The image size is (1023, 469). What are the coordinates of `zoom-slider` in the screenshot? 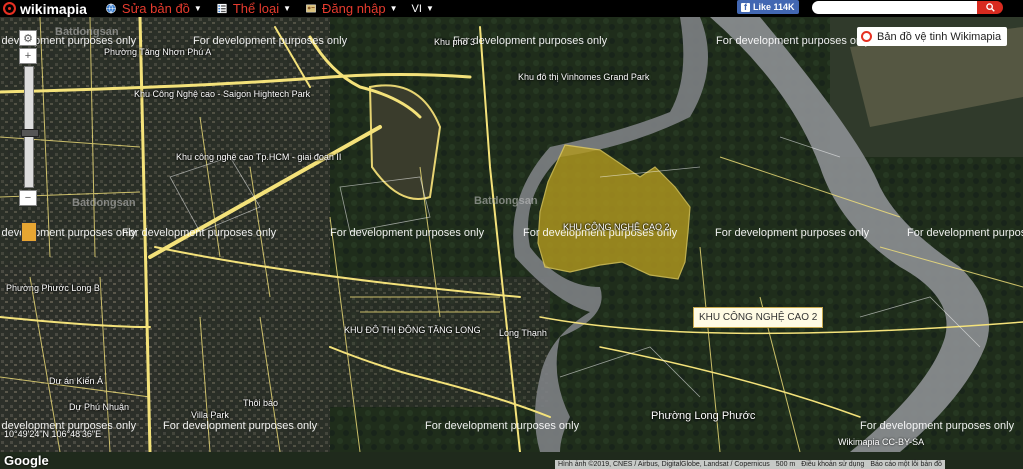 It's located at (30, 127).